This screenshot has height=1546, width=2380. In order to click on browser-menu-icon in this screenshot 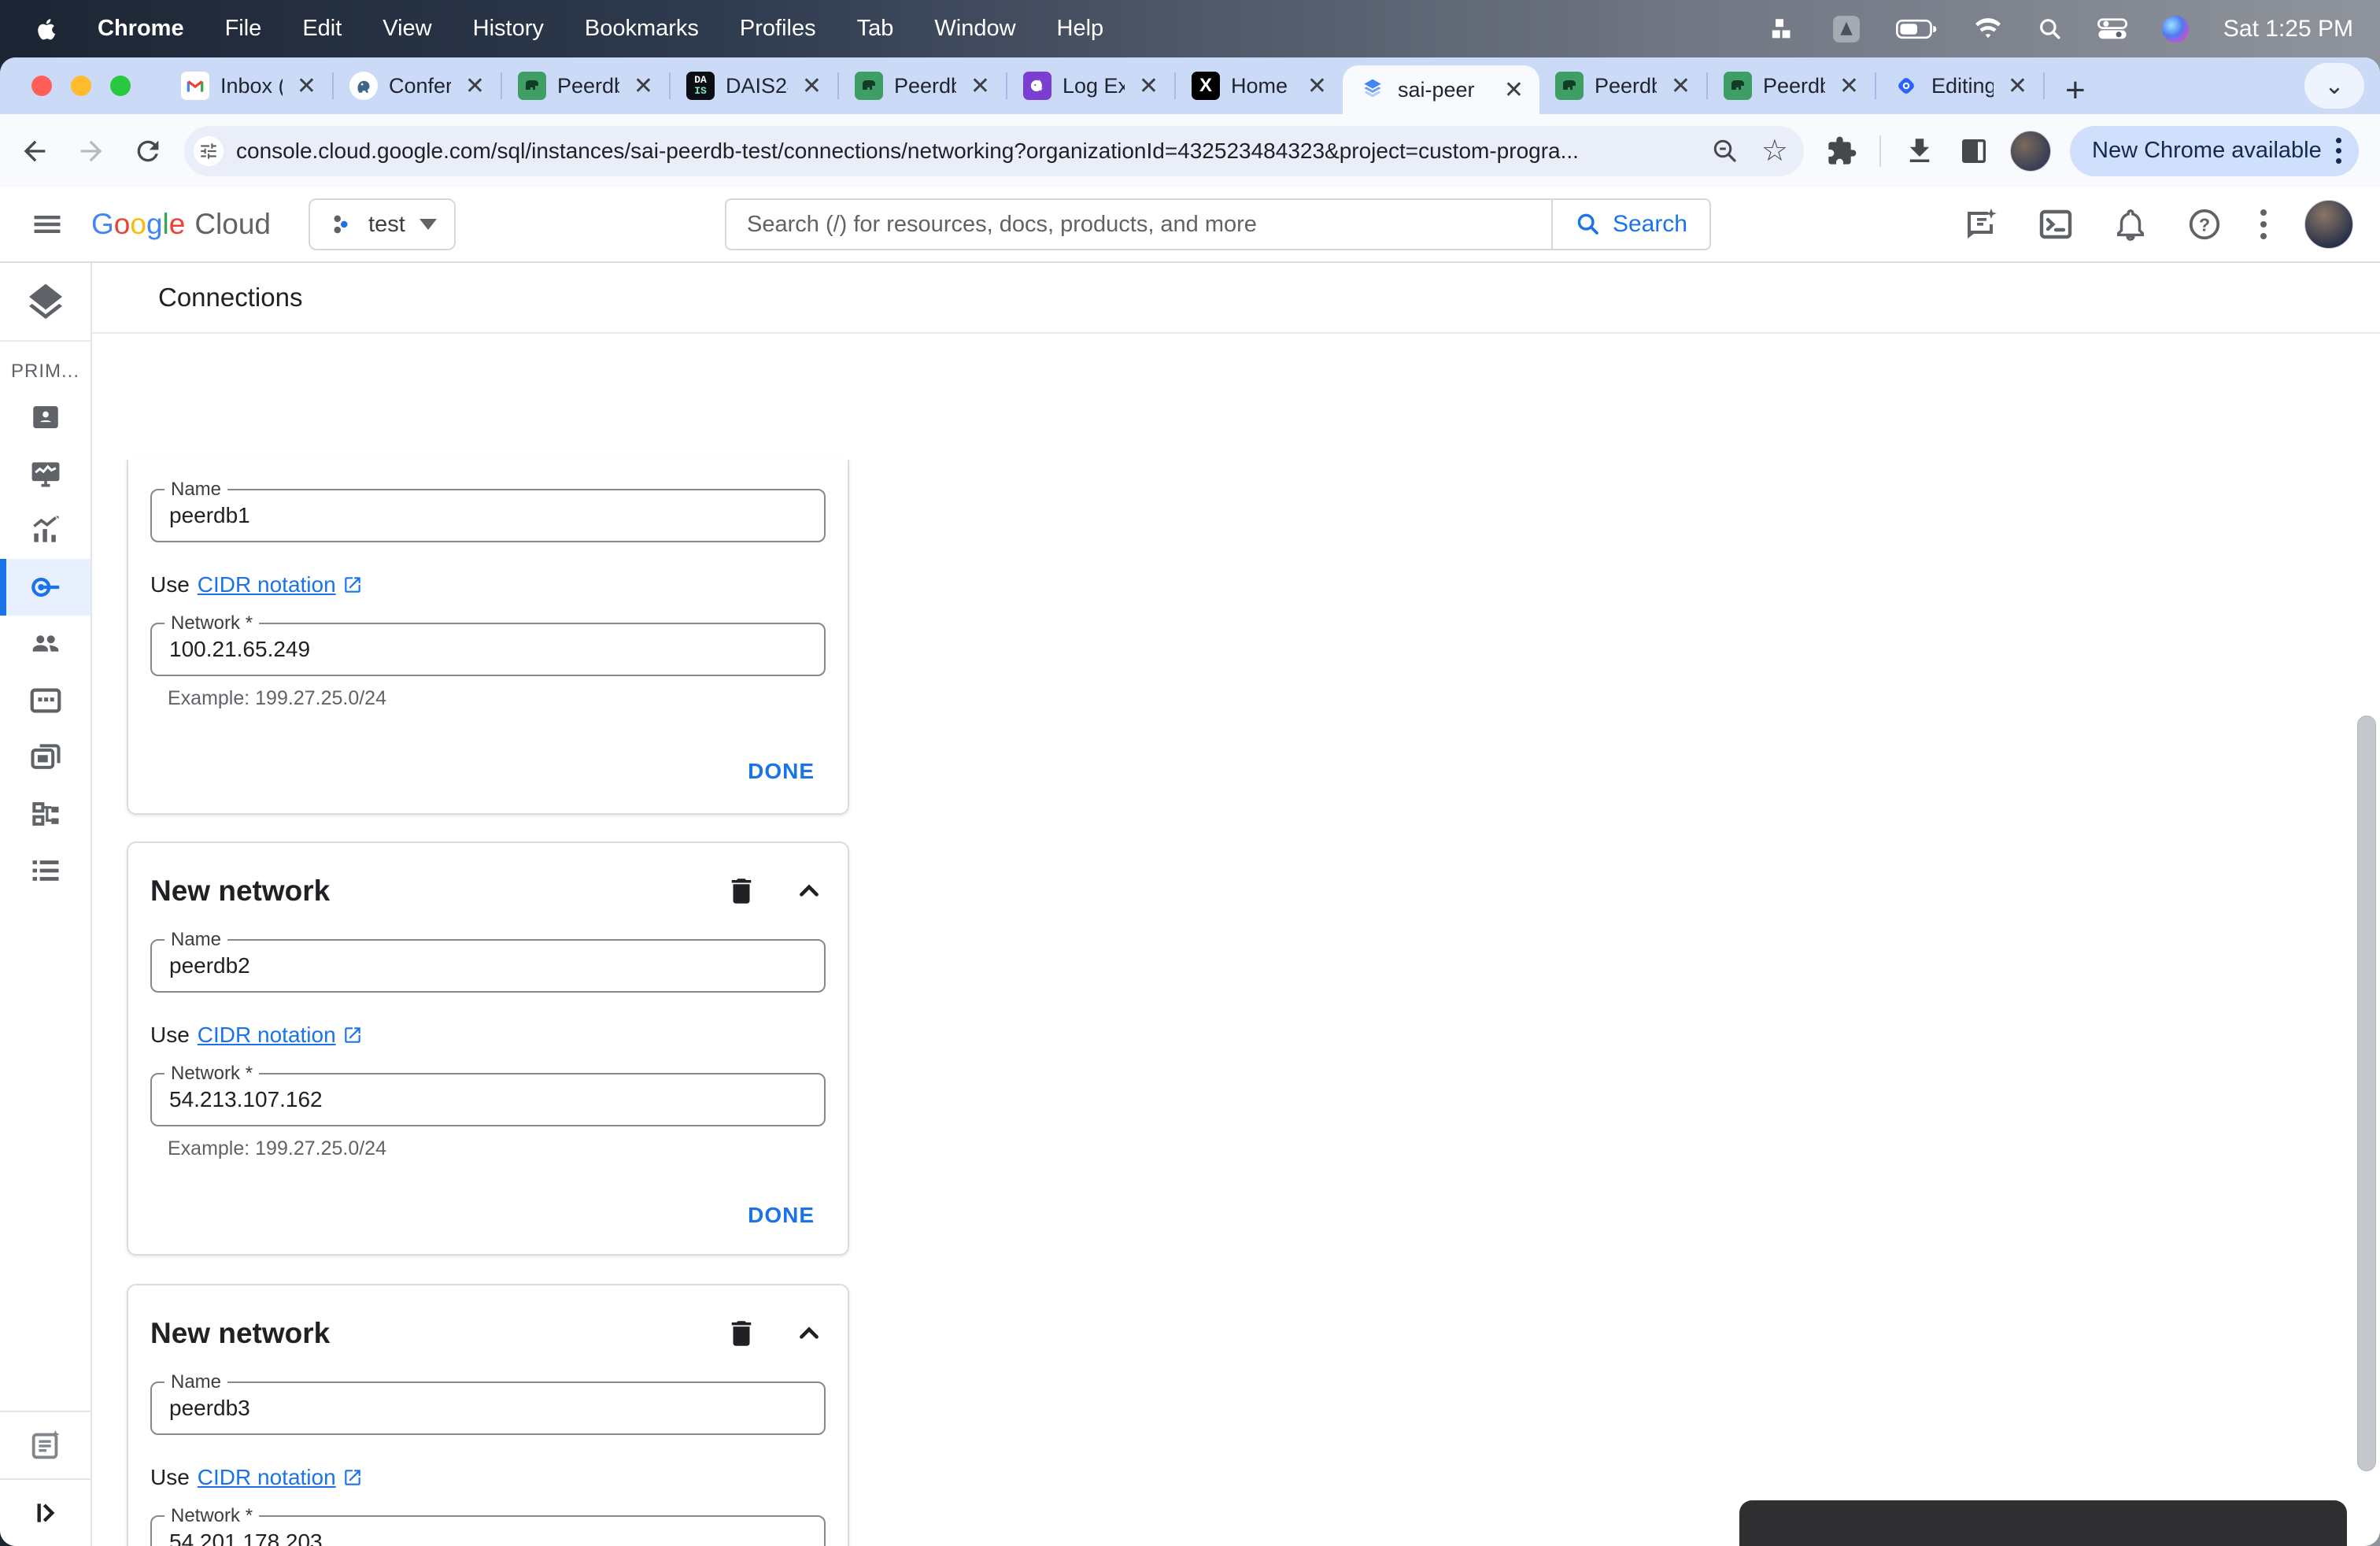, I will do `click(2338, 151)`.